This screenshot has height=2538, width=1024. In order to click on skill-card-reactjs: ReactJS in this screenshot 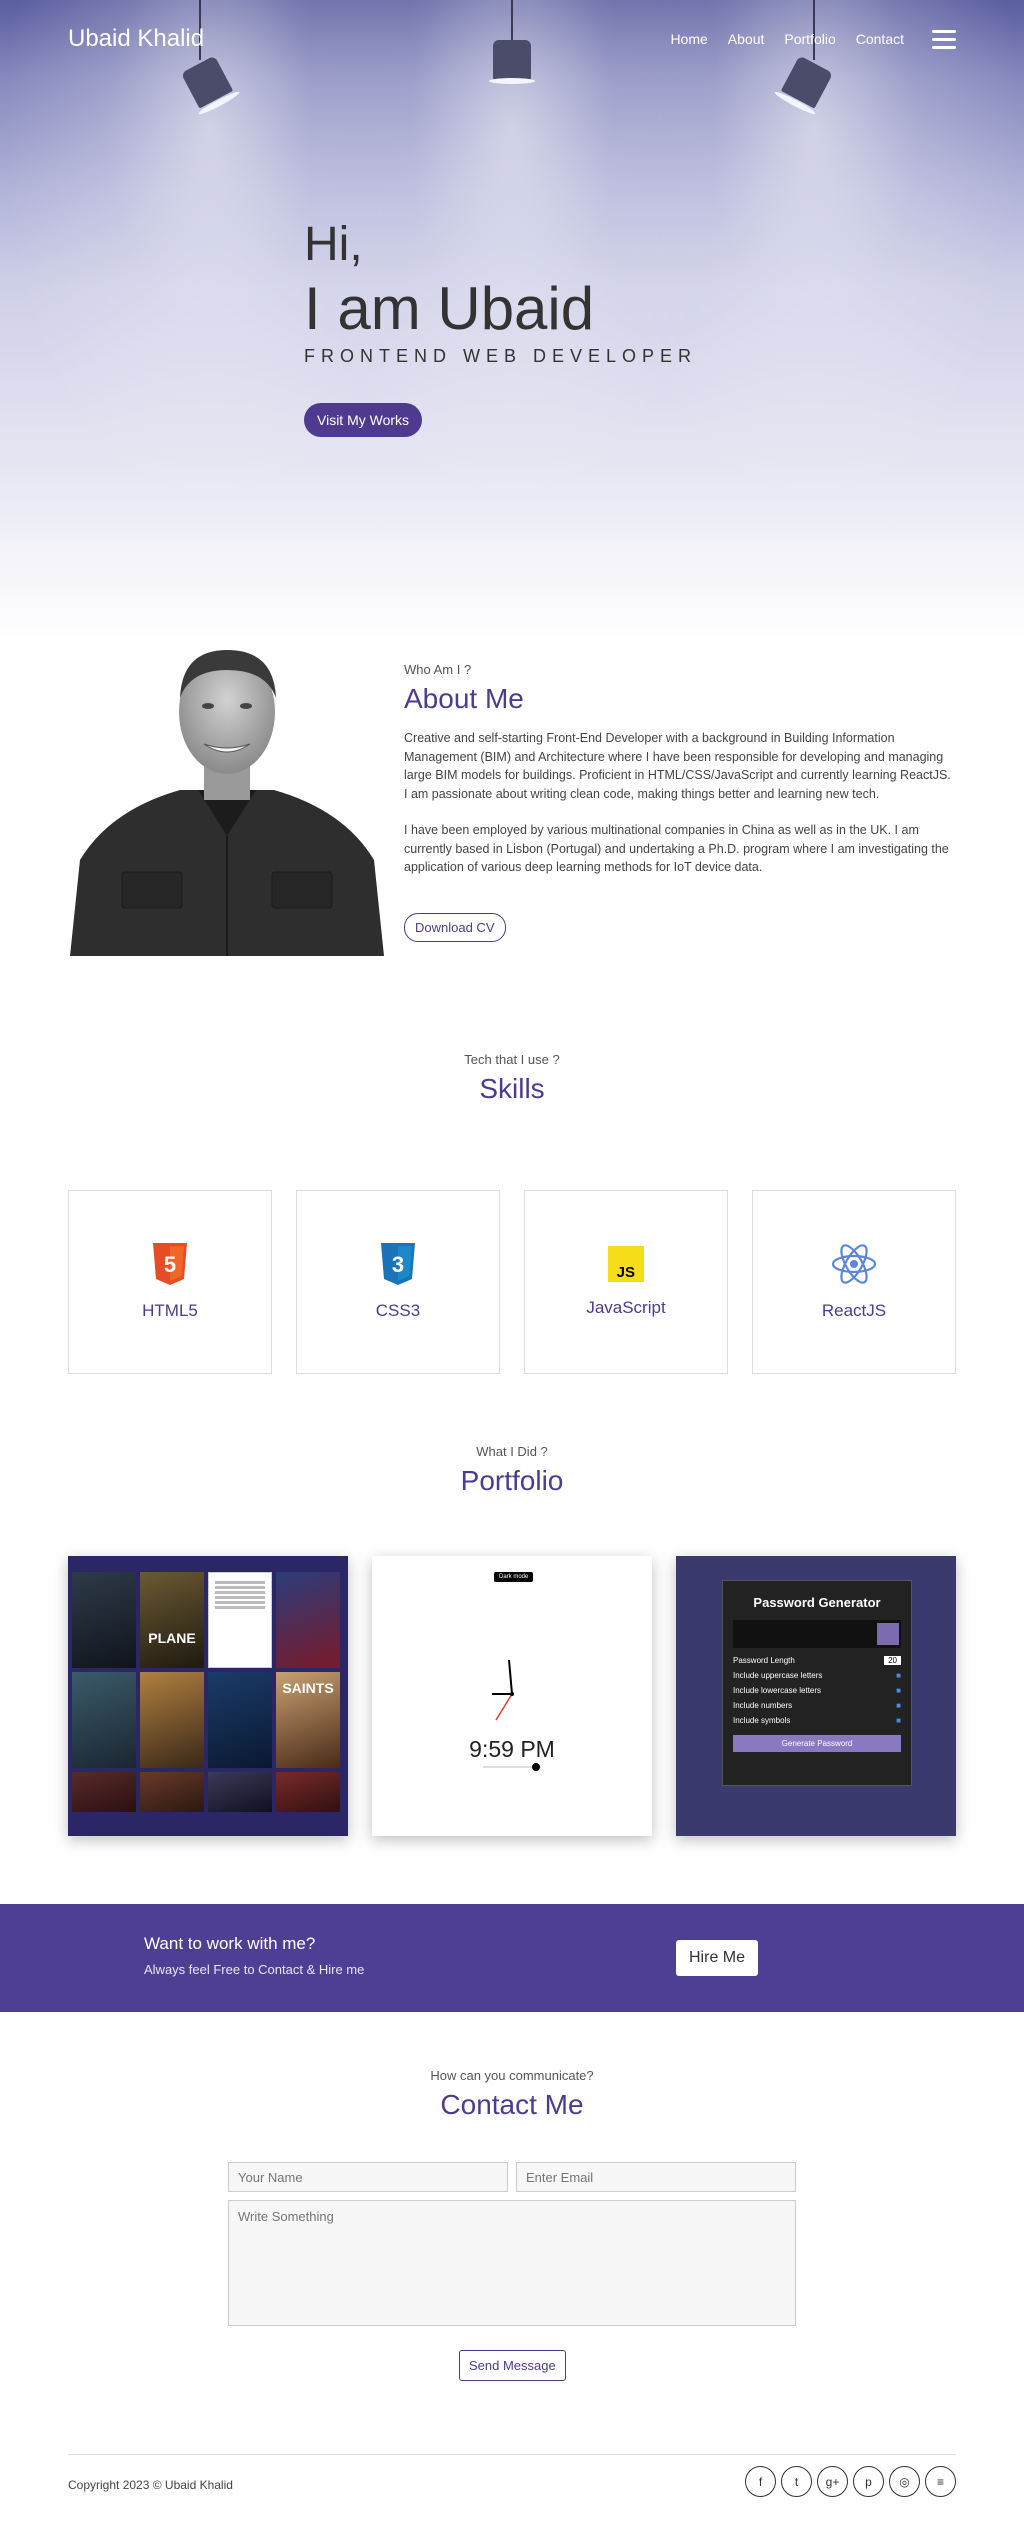, I will do `click(854, 1282)`.